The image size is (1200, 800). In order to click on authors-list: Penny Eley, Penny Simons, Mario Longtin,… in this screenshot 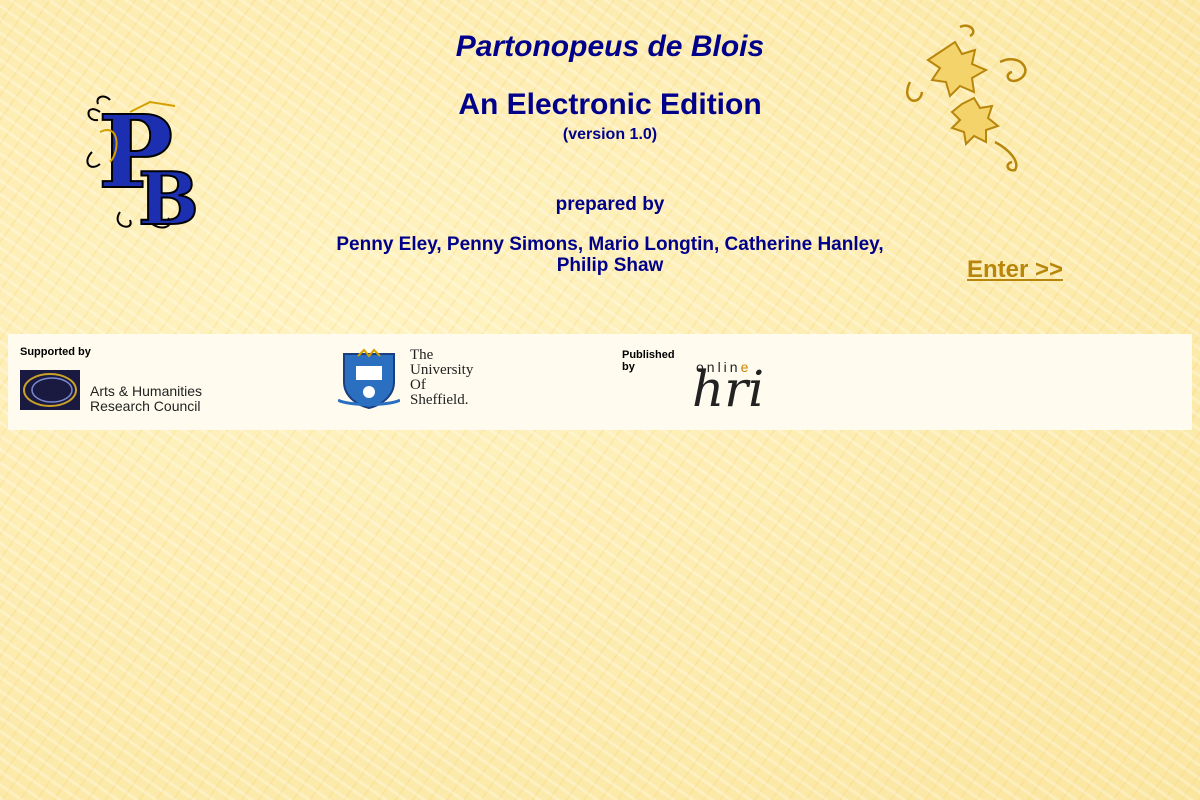, I will do `click(610, 255)`.